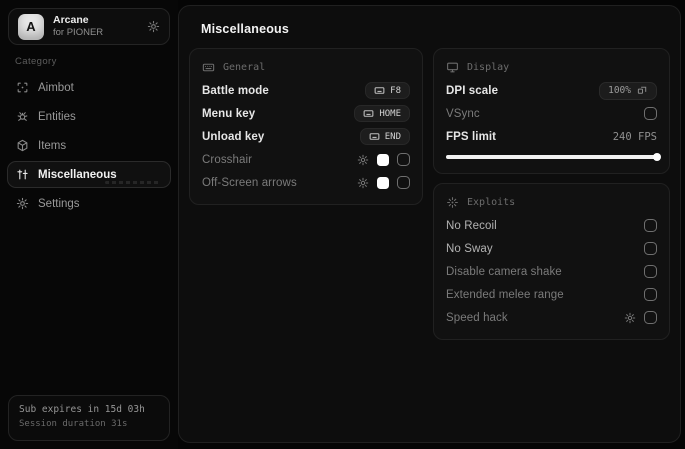  I want to click on app-logo: A, so click(31, 26).